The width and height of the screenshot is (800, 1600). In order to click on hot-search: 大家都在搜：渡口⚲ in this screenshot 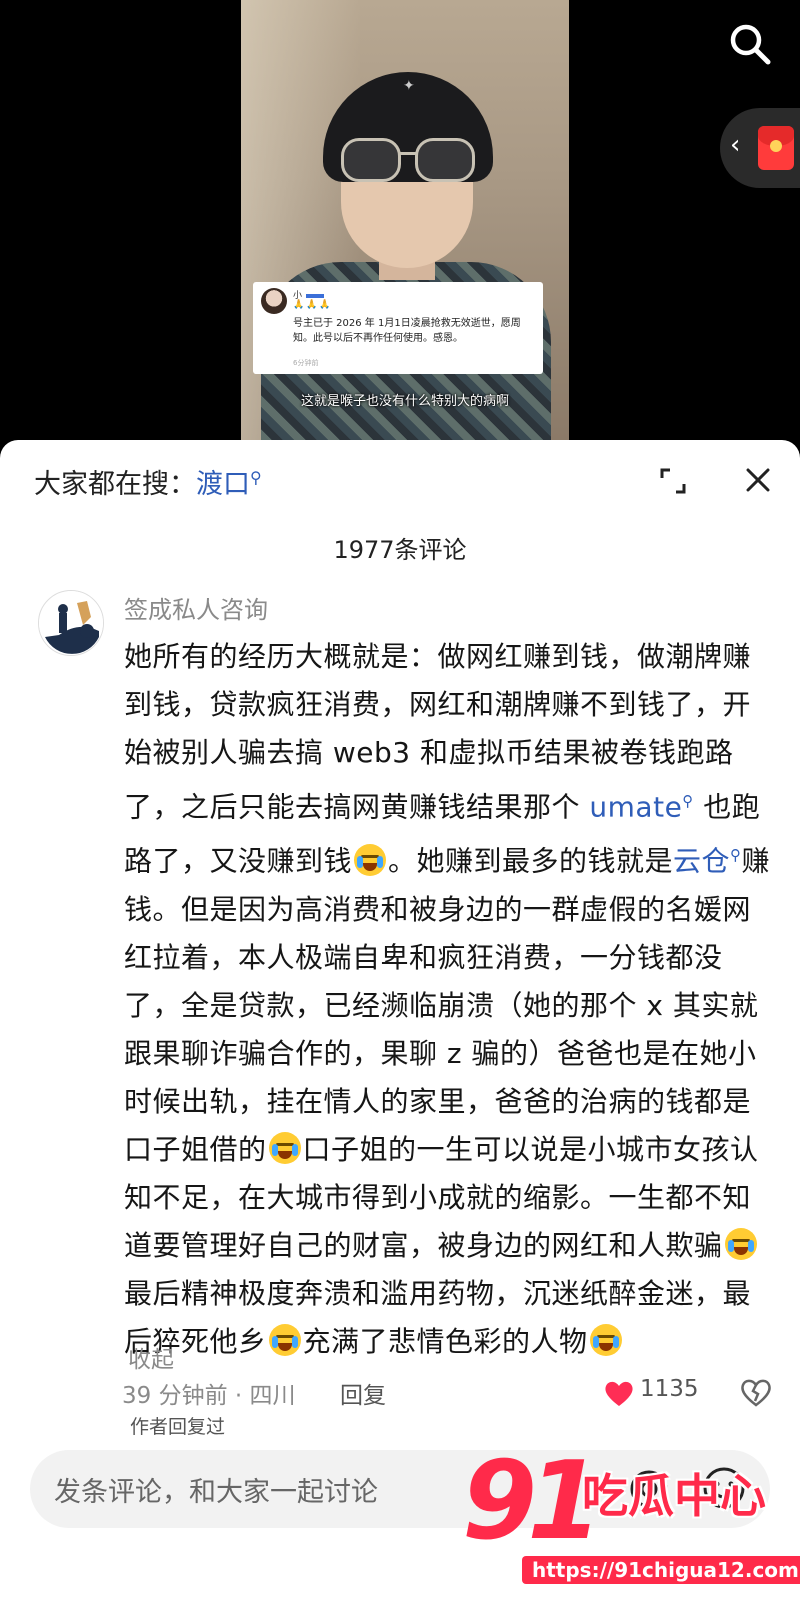, I will do `click(148, 481)`.